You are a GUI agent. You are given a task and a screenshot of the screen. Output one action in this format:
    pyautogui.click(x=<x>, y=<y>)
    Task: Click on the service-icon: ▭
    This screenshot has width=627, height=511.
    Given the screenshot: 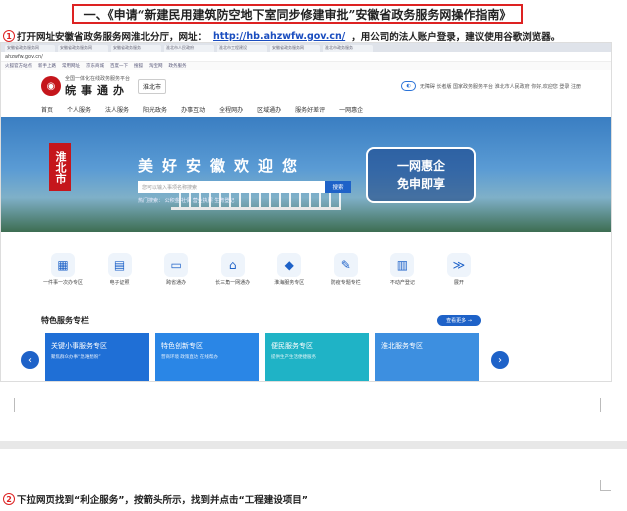 What is the action you would take?
    pyautogui.click(x=176, y=265)
    